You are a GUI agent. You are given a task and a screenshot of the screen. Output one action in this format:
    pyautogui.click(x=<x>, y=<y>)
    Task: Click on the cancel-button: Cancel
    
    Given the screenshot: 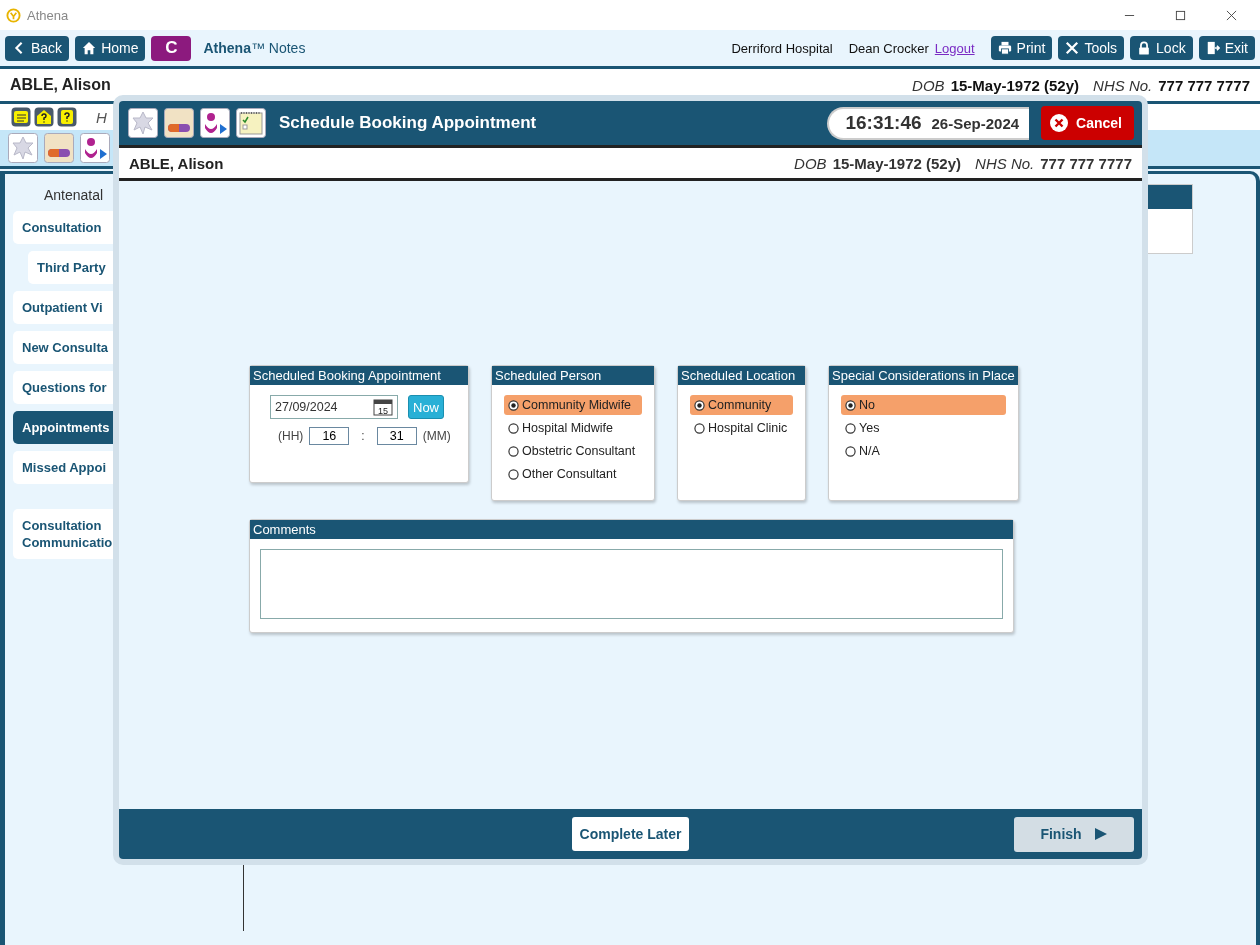 What is the action you would take?
    pyautogui.click(x=1087, y=123)
    